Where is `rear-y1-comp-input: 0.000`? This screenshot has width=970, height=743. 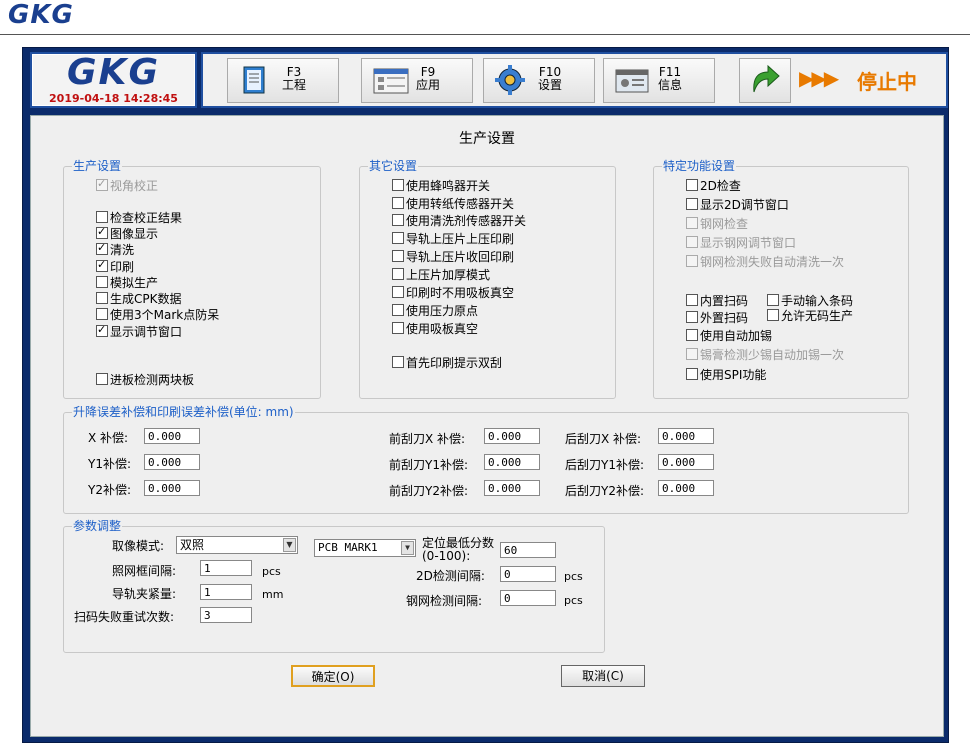
rear-y1-comp-input: 0.000 is located at coordinates (686, 462).